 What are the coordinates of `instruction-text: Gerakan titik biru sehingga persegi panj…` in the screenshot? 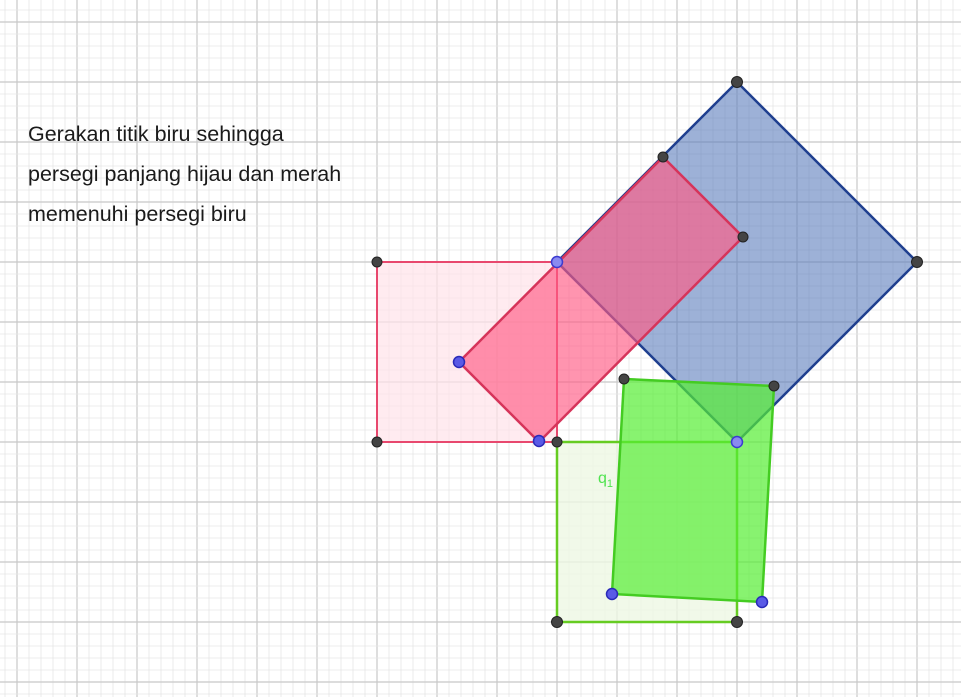 It's located at (184, 174).